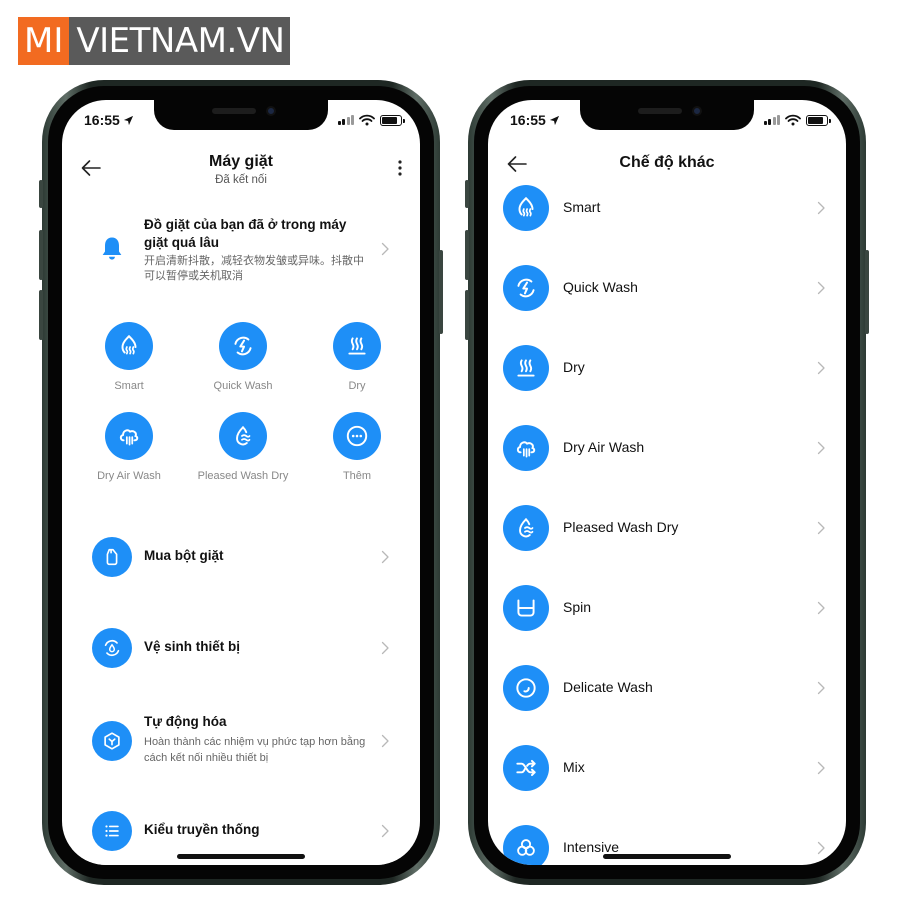 The width and height of the screenshot is (900, 900). I want to click on detergent-icon, so click(112, 557).